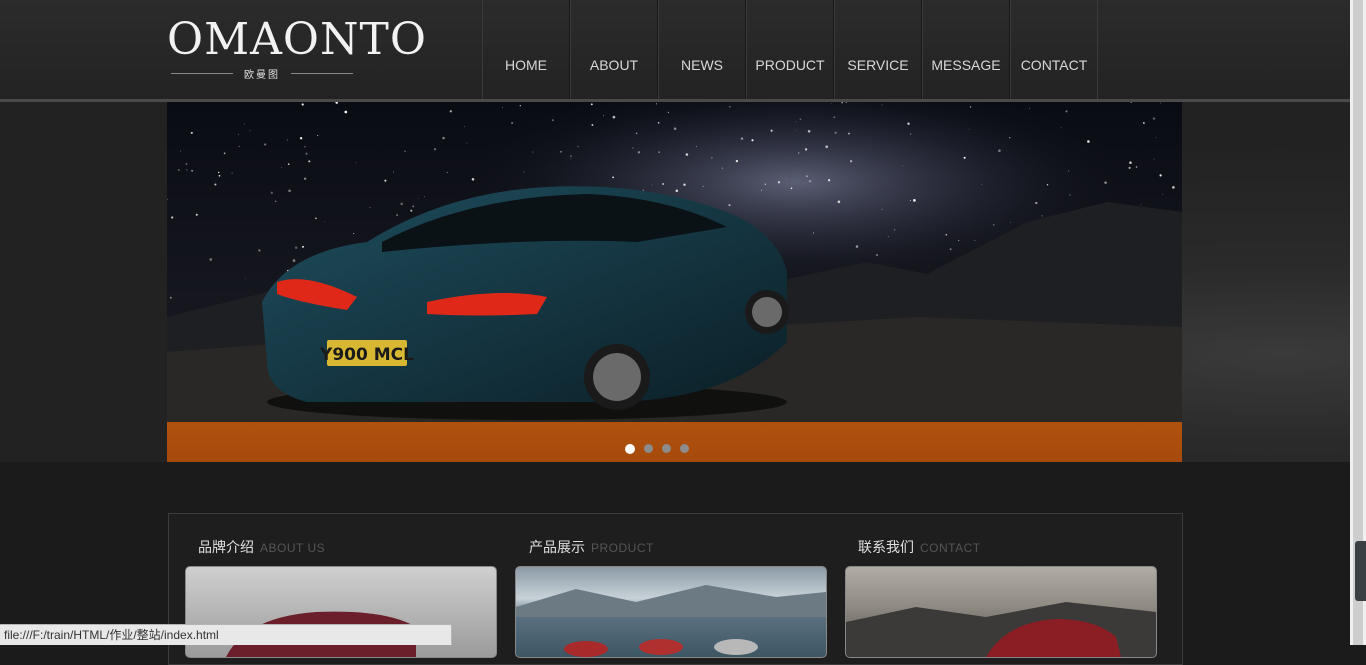  Describe the element at coordinates (1054, 49) in the screenshot. I see `nav-contact: CONTACT` at that location.